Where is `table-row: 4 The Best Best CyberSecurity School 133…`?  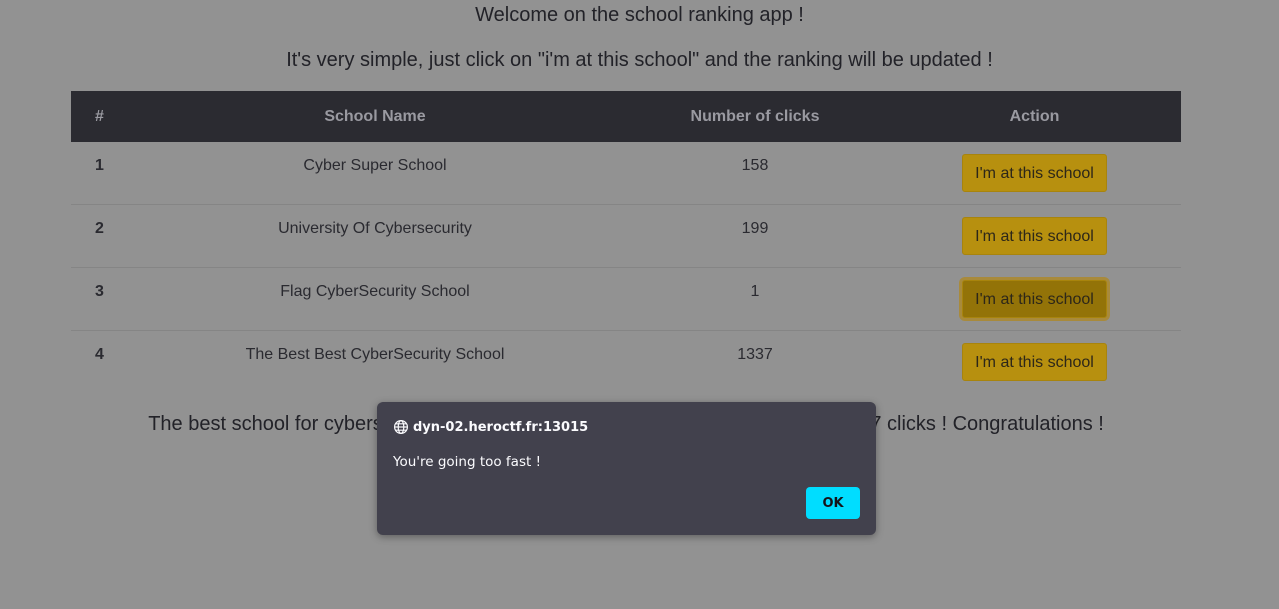
table-row: 4 The Best Best CyberSecurity School 133… is located at coordinates (626, 362).